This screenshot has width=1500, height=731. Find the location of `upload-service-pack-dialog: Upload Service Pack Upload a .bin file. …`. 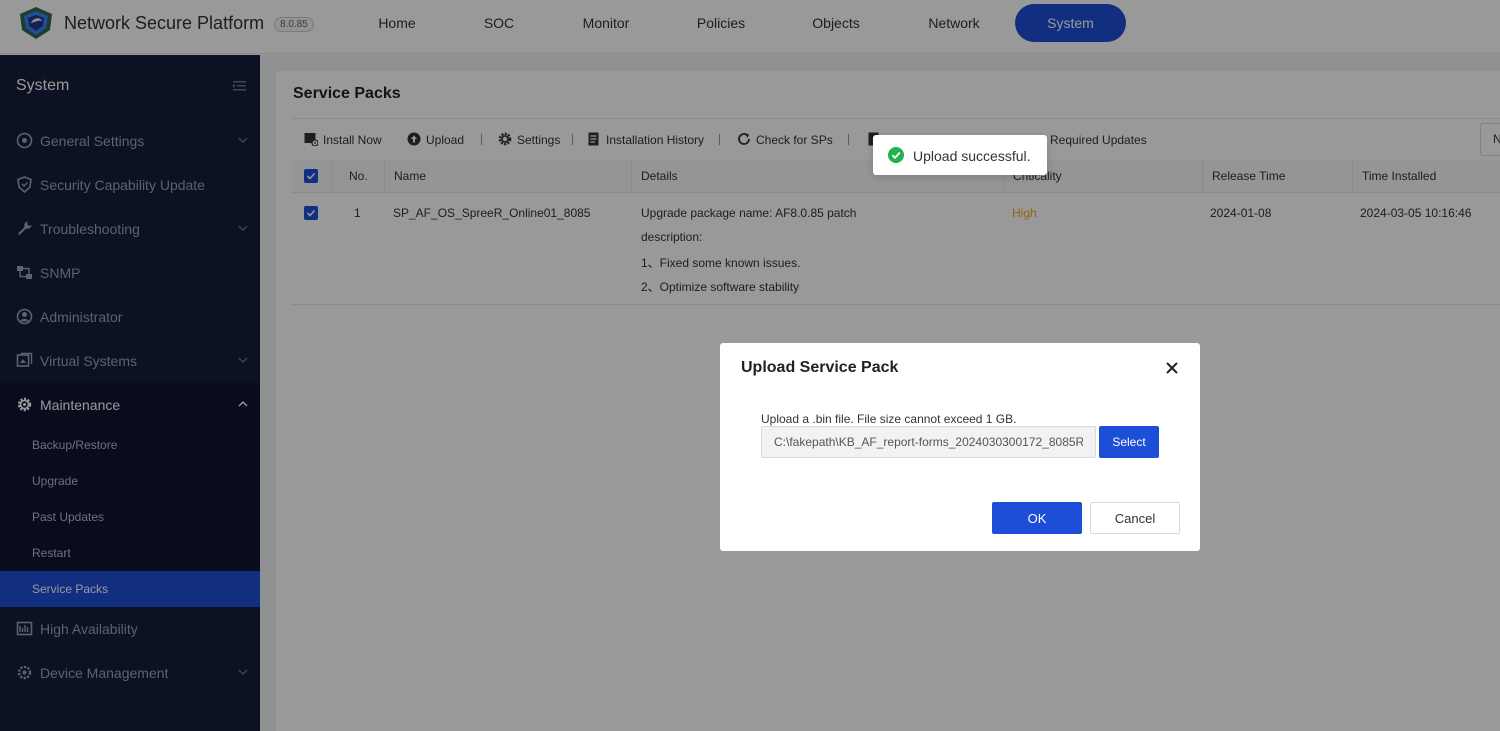

upload-service-pack-dialog: Upload Service Pack Upload a .bin file. … is located at coordinates (960, 447).